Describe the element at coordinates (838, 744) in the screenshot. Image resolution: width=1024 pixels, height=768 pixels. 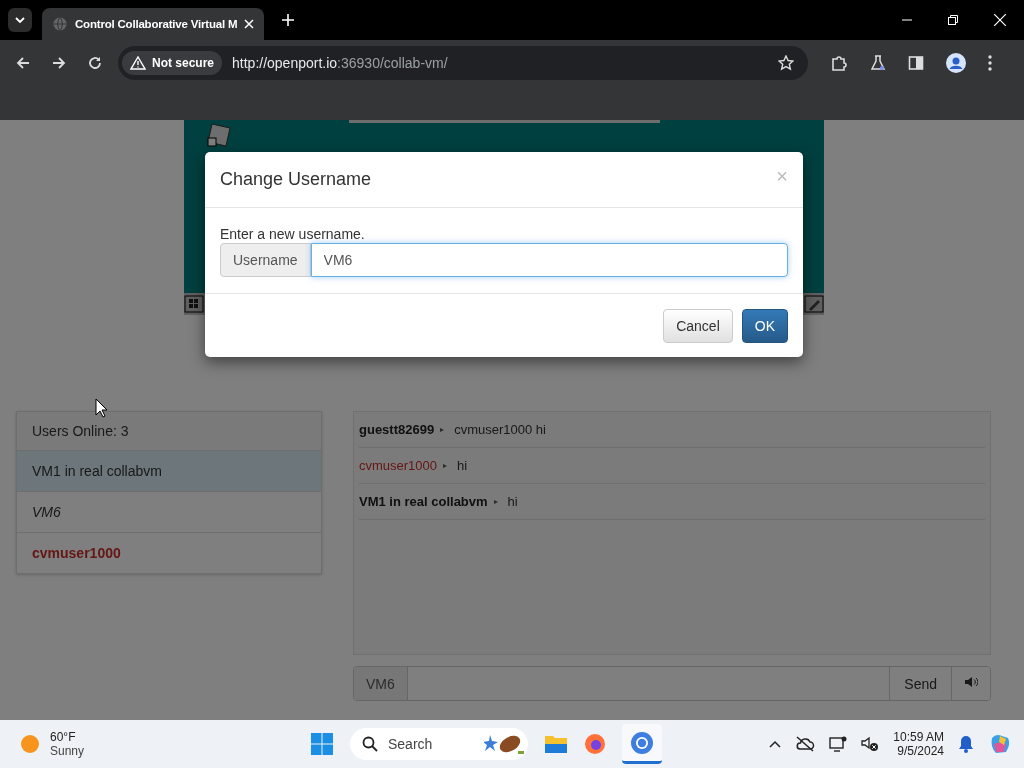
I see `monitor-icon` at that location.